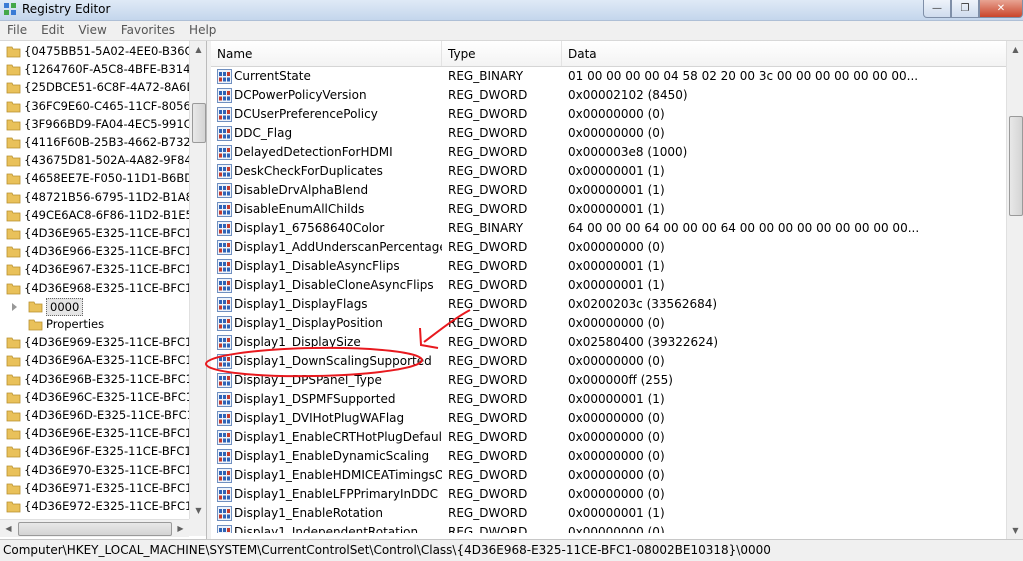  I want to click on restore-button: ❐, so click(965, 9).